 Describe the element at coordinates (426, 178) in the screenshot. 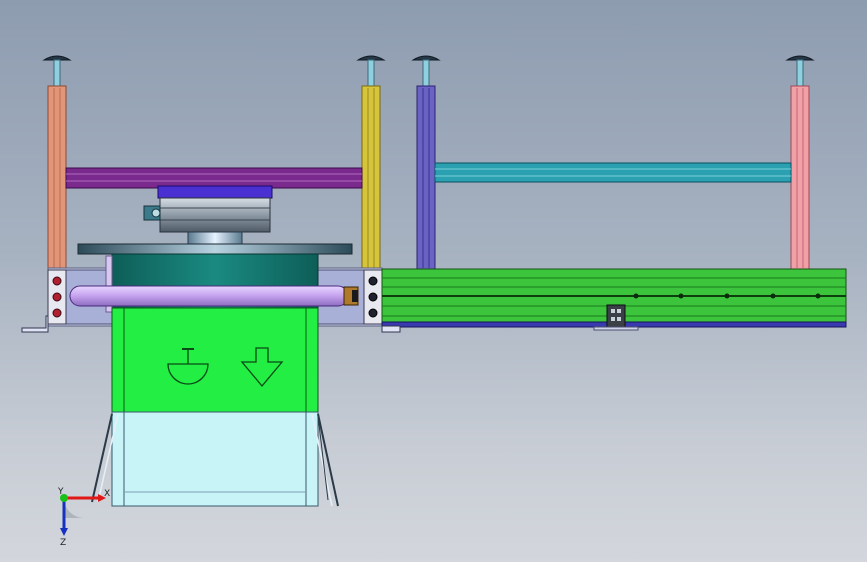

I see `post-right-a` at that location.